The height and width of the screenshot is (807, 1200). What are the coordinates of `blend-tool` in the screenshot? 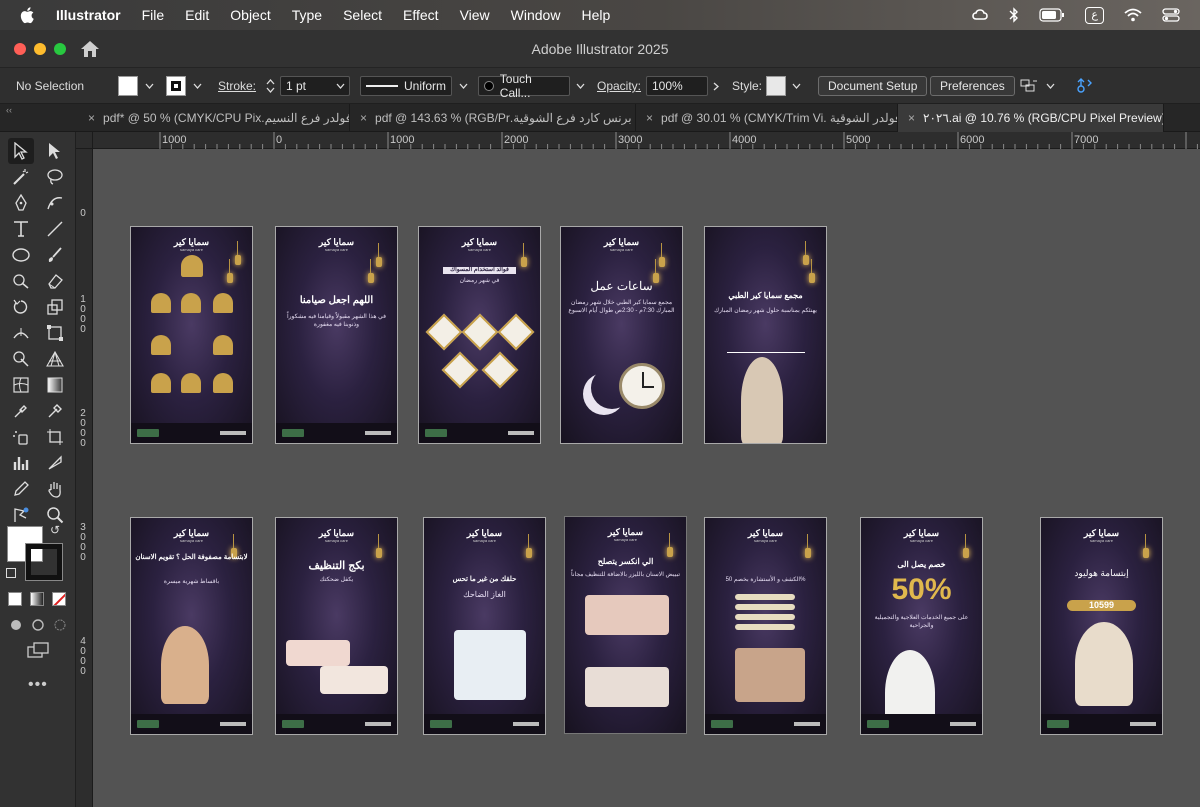 It's located at (21, 411).